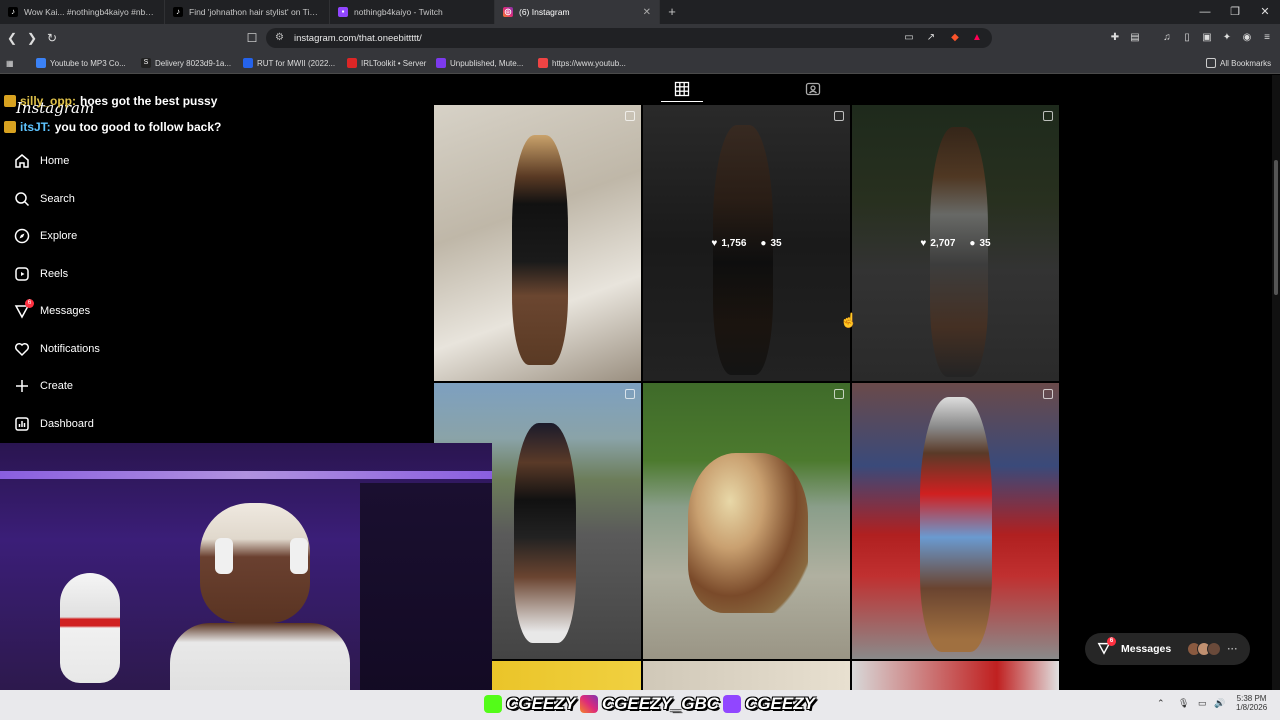 The width and height of the screenshot is (1280, 720). I want to click on clock: 5:38 PM 1/8/2026, so click(1251, 703).